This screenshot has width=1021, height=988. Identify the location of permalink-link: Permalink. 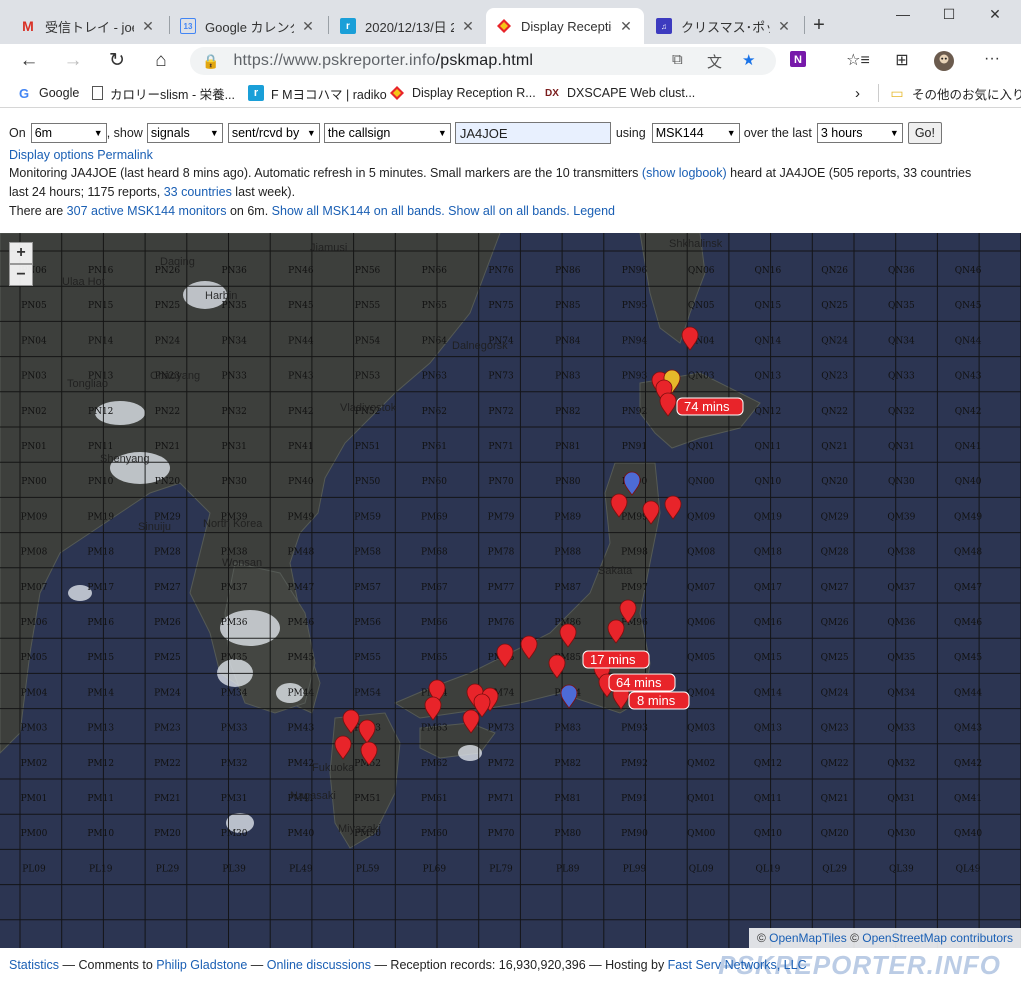
(125, 155).